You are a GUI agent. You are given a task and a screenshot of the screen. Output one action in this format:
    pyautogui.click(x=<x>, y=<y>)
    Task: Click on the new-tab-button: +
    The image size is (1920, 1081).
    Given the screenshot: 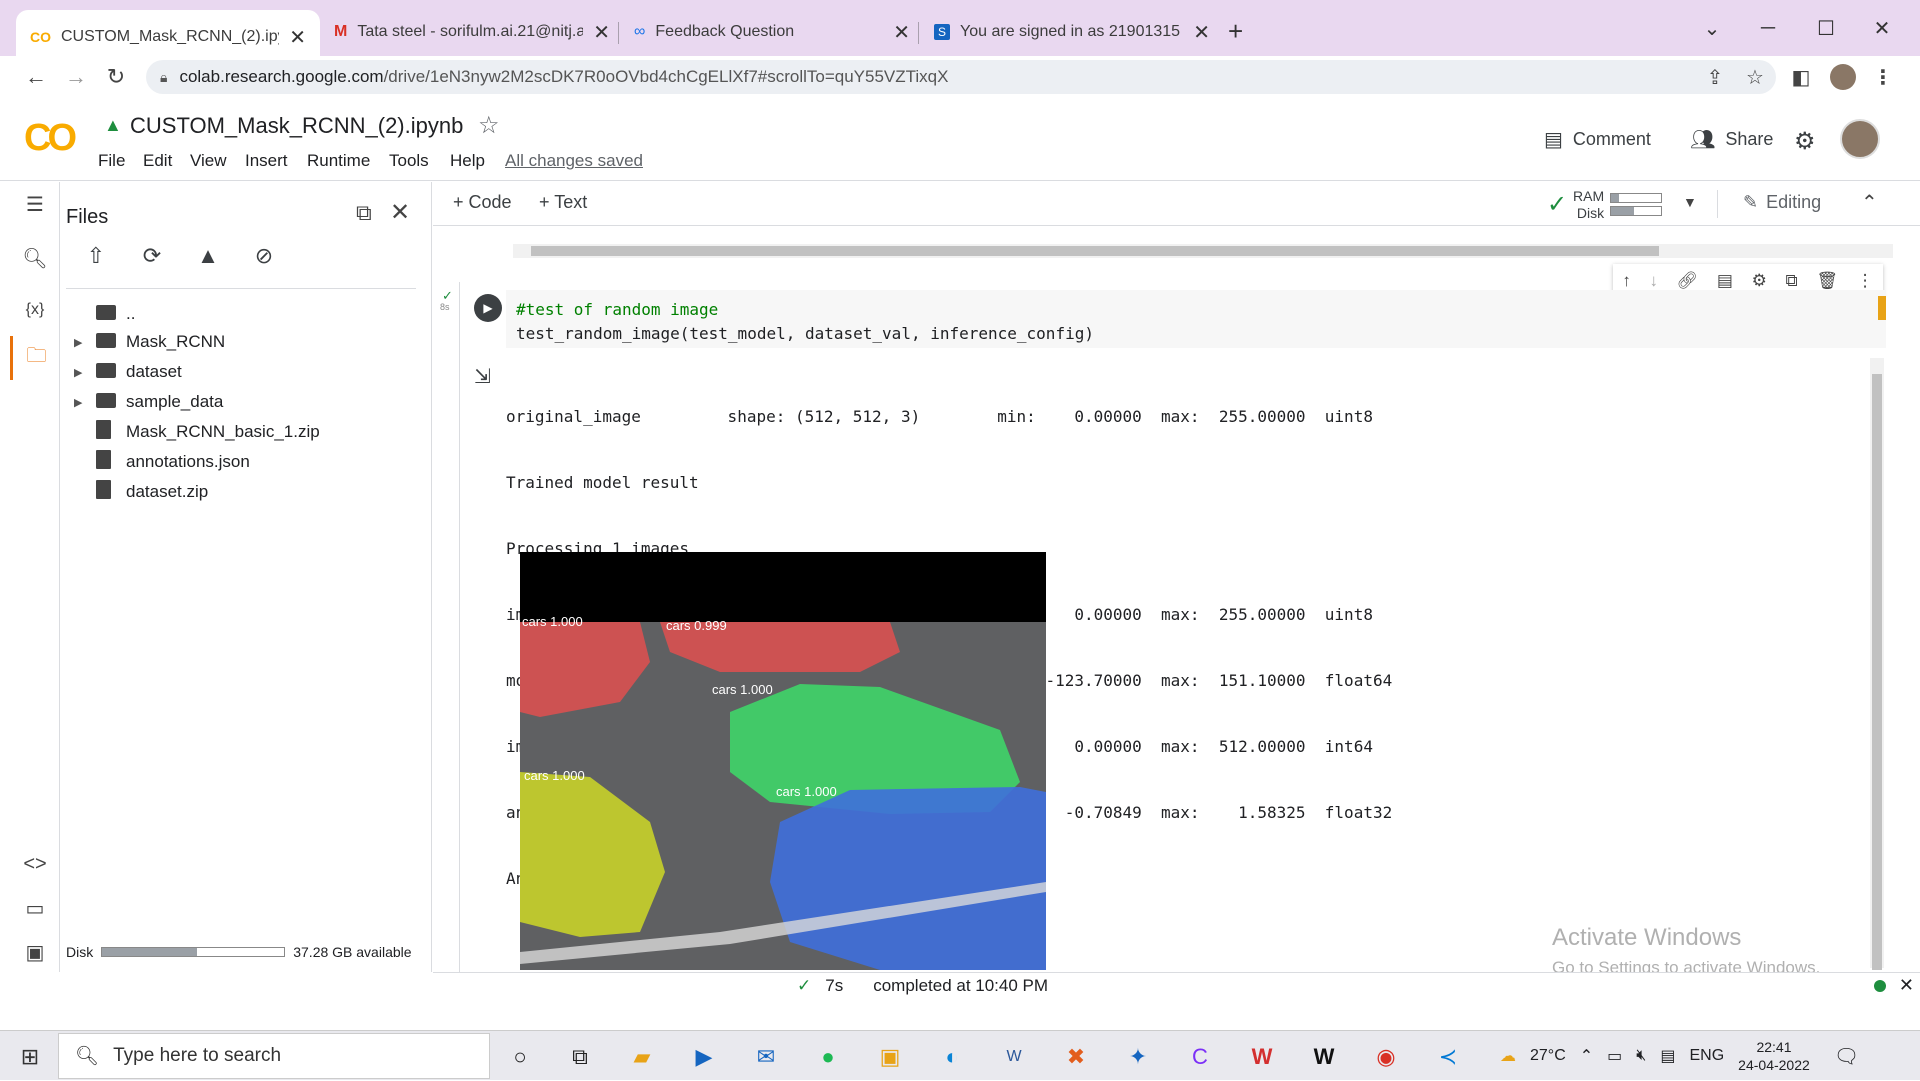 What is the action you would take?
    pyautogui.click(x=1235, y=31)
    